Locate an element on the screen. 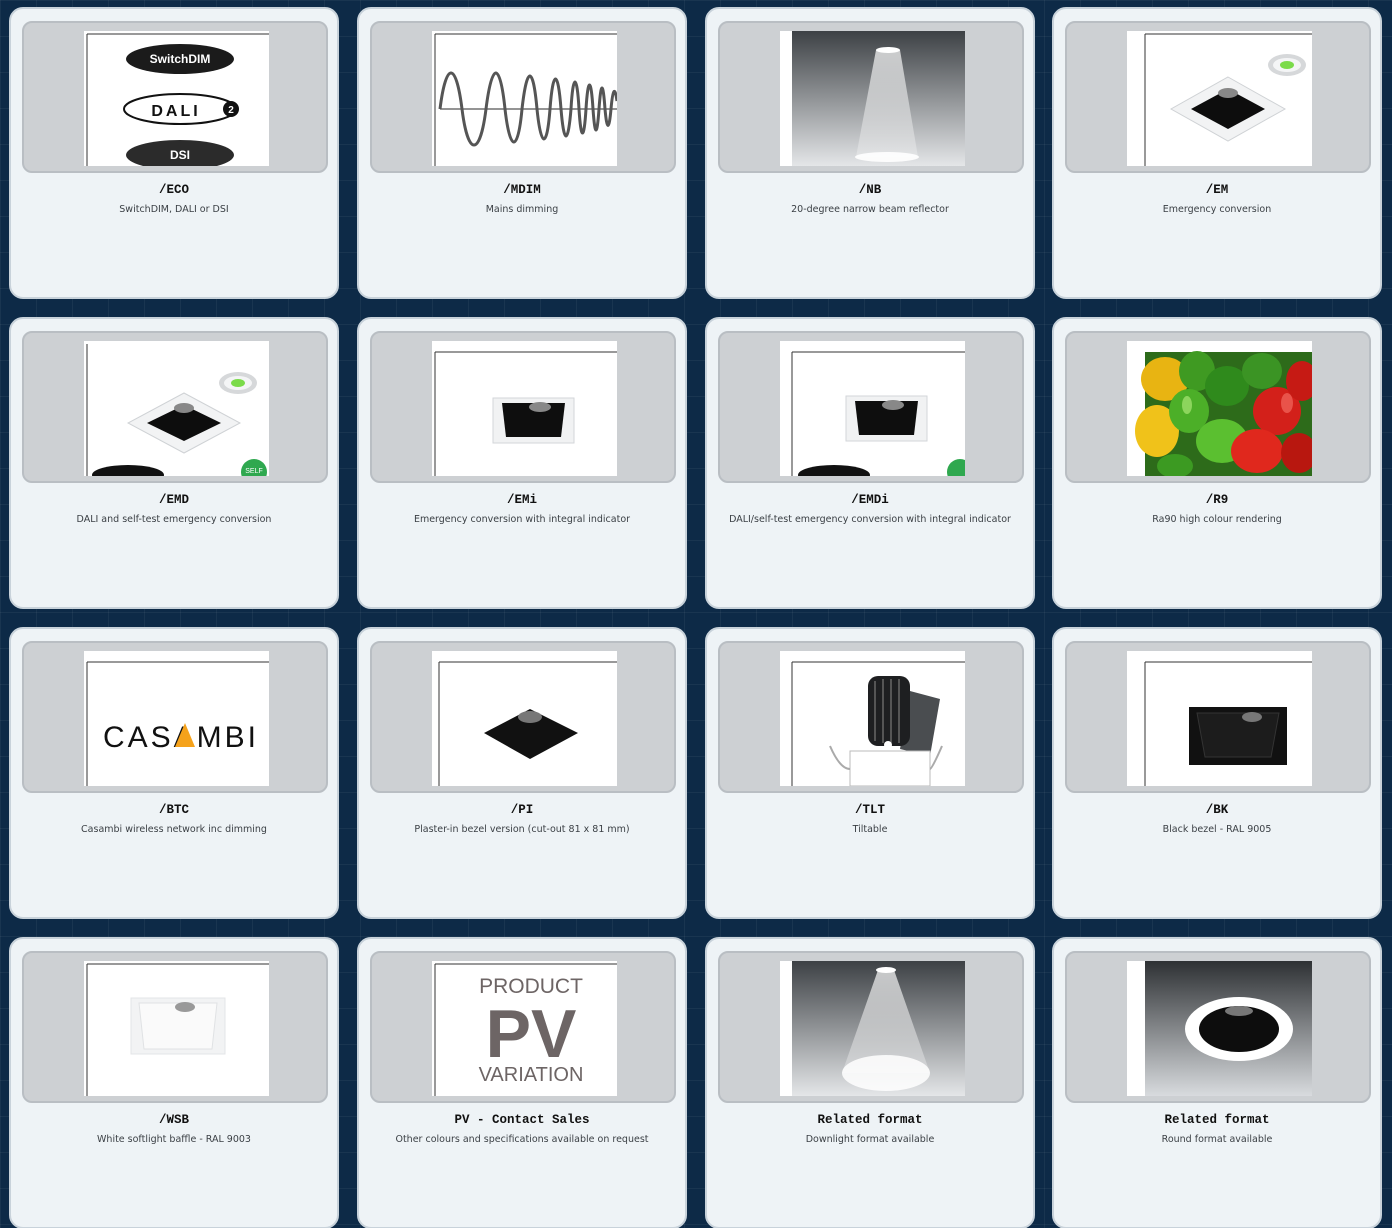 The image size is (1392, 1228). option-code: PV - Contact Sales is located at coordinates (522, 1120).